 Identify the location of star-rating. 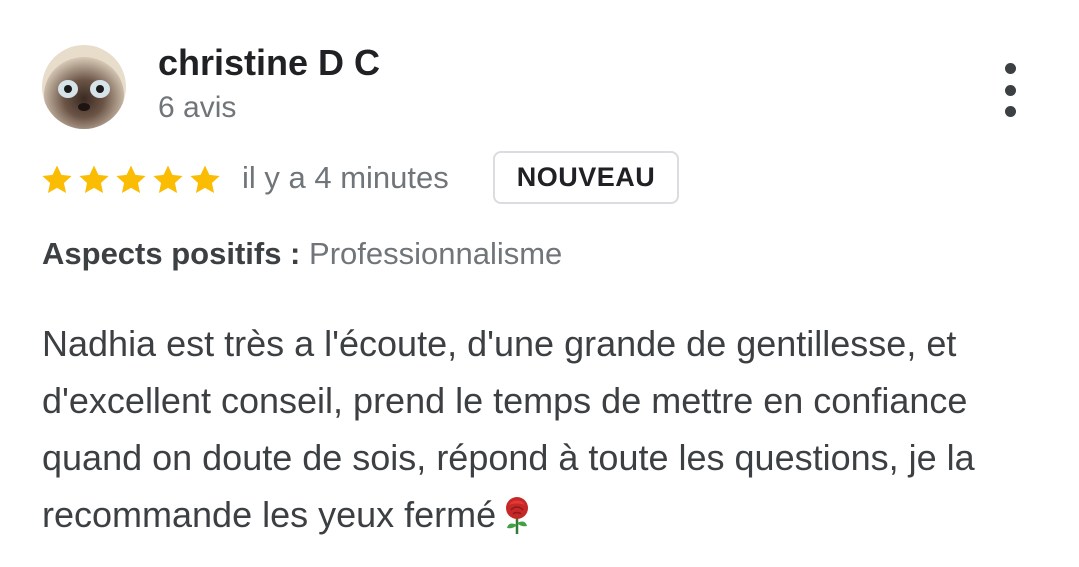
(132, 180).